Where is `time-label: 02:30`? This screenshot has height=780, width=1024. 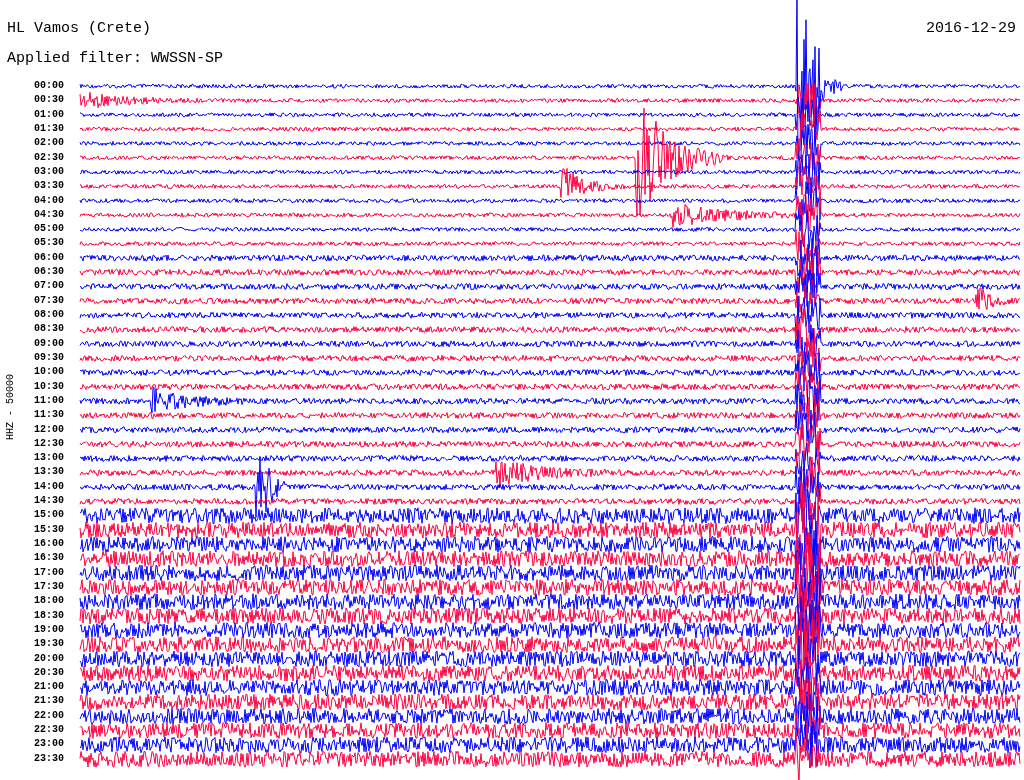
time-label: 02:30 is located at coordinates (48, 157).